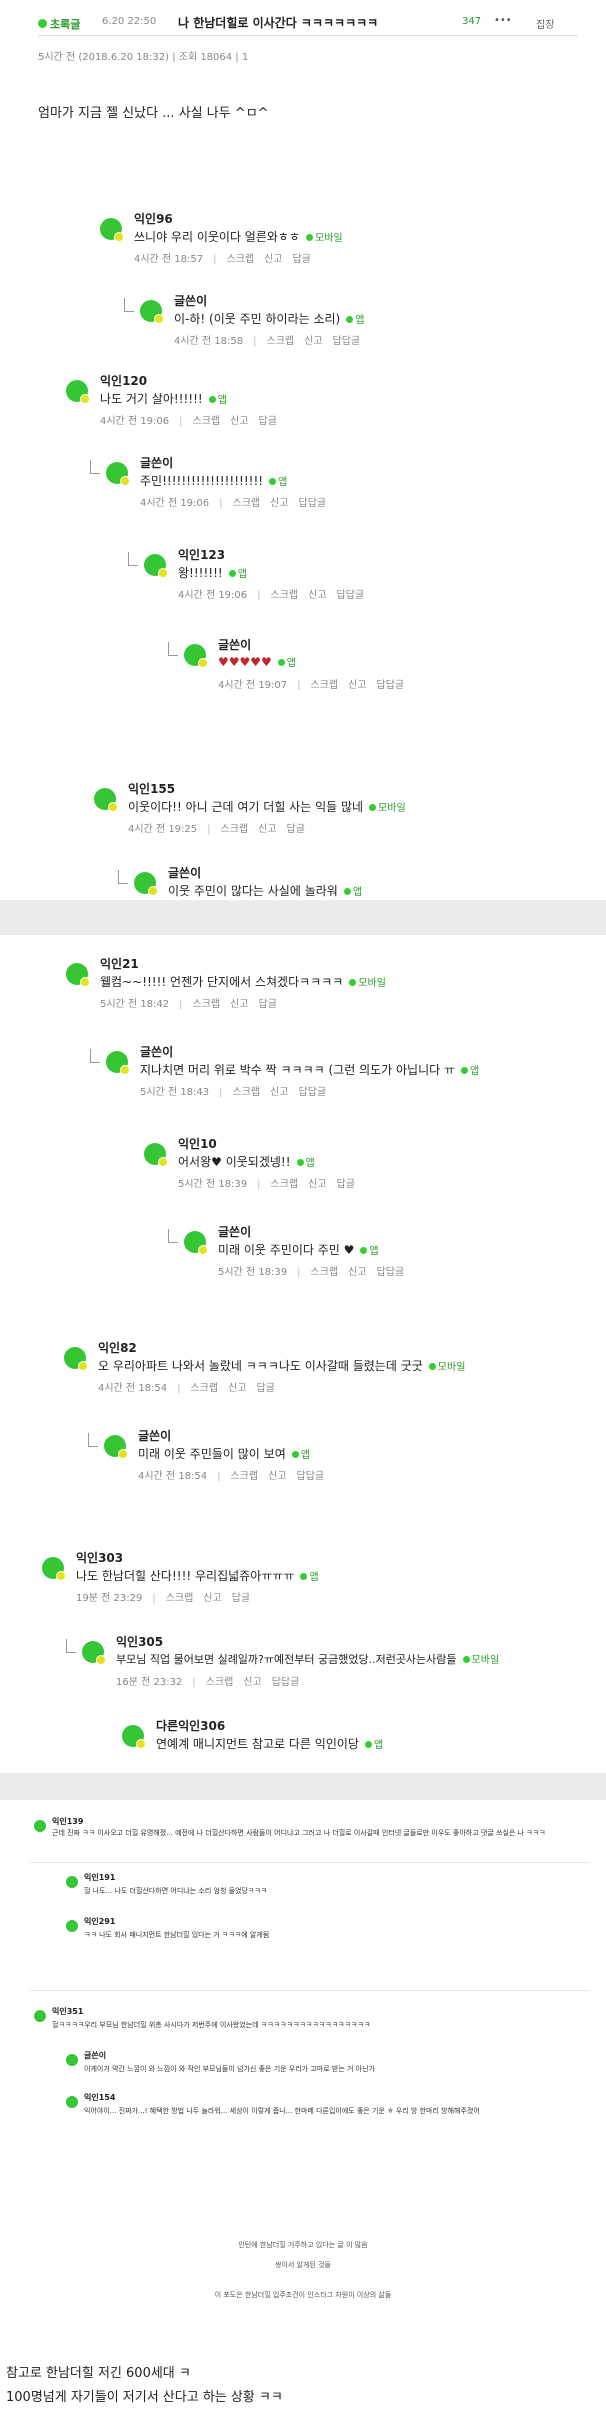 This screenshot has height=2421, width=606. What do you see at coordinates (214, 481) in the screenshot?
I see `comment-text: 주민!!!!!!!!!!!!!!!!!!!!! 앱` at bounding box center [214, 481].